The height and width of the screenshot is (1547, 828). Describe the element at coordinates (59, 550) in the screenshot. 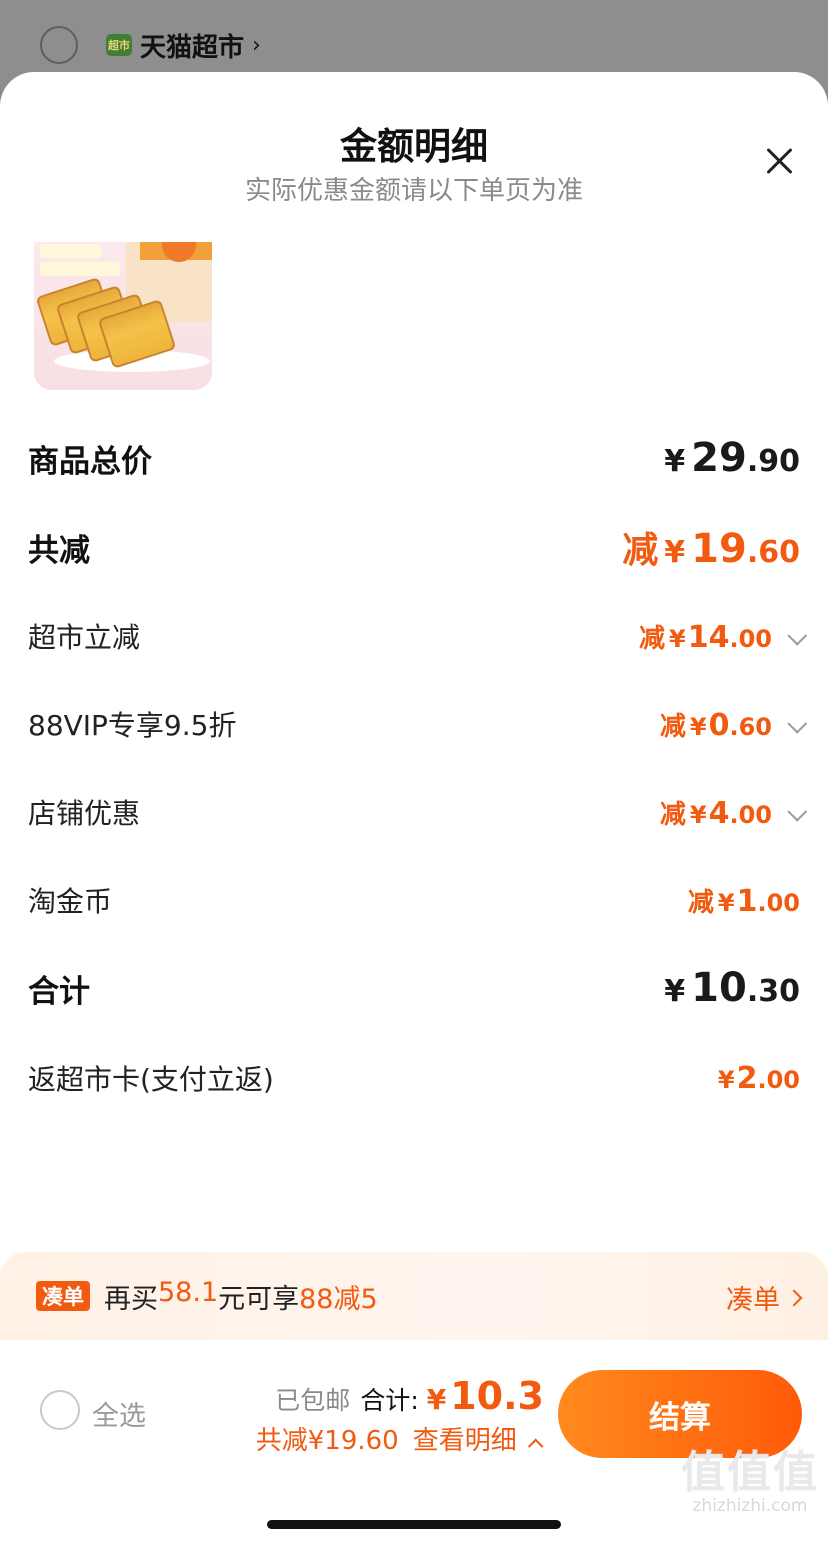

I see `total-discount-label: 共减` at that location.